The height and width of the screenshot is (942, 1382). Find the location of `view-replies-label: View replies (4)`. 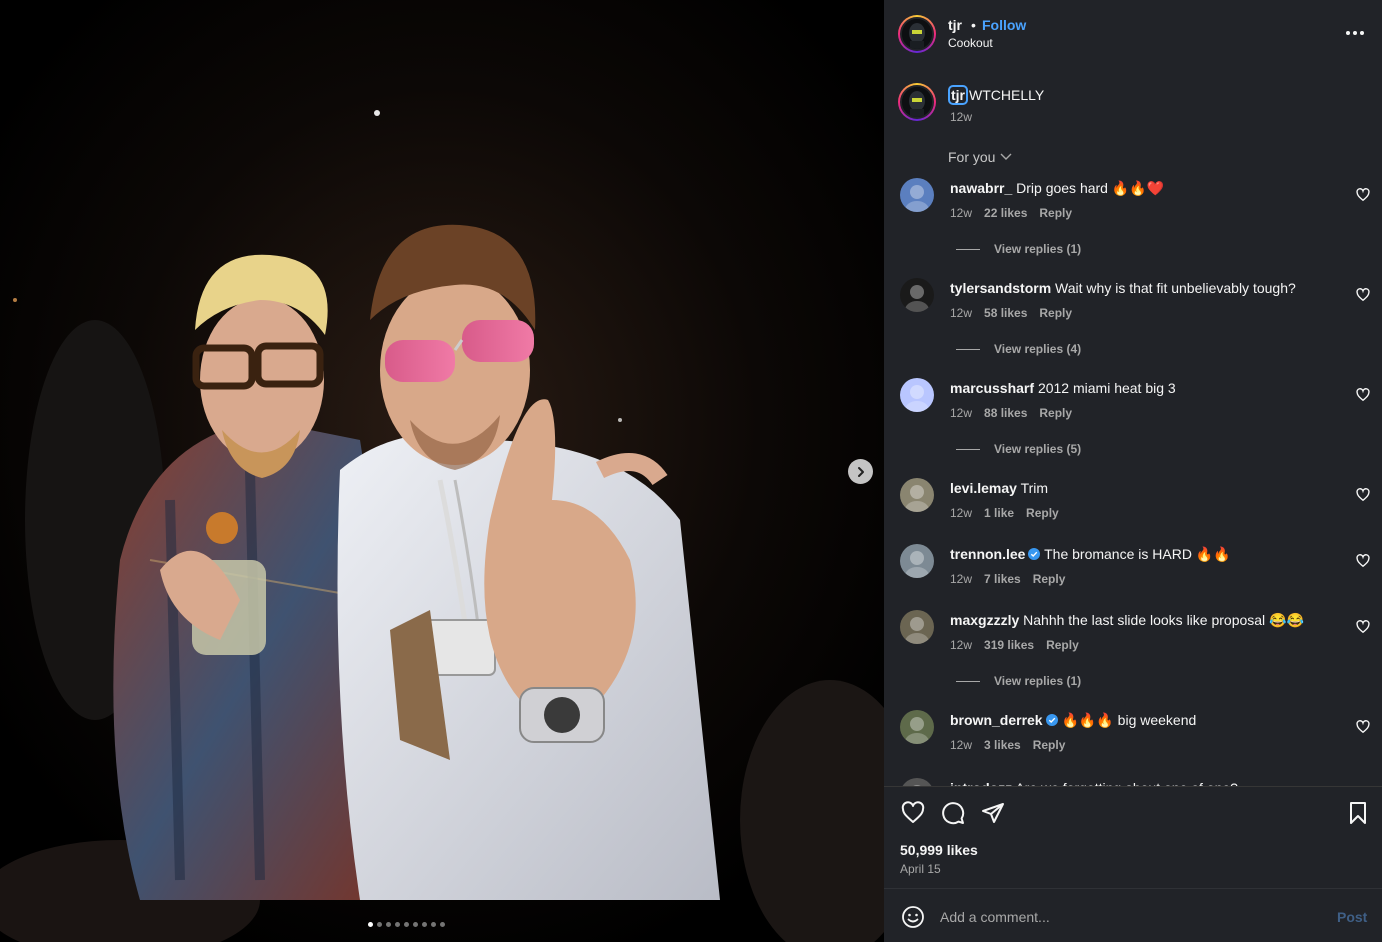

view-replies-label: View replies (4) is located at coordinates (1038, 349).